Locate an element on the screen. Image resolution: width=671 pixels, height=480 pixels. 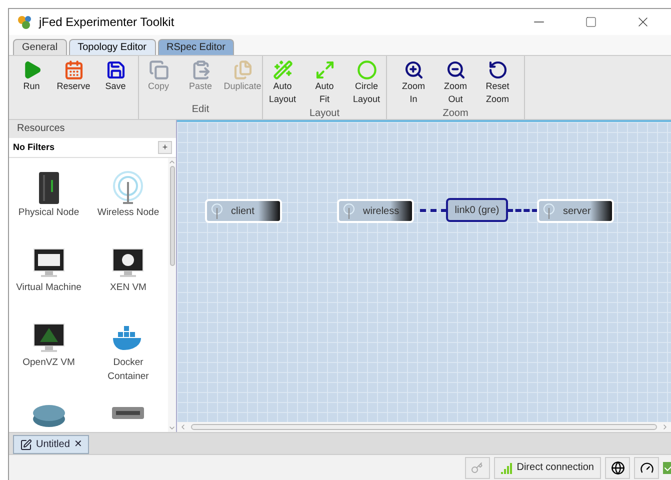
circle-icon is located at coordinates (366, 70).